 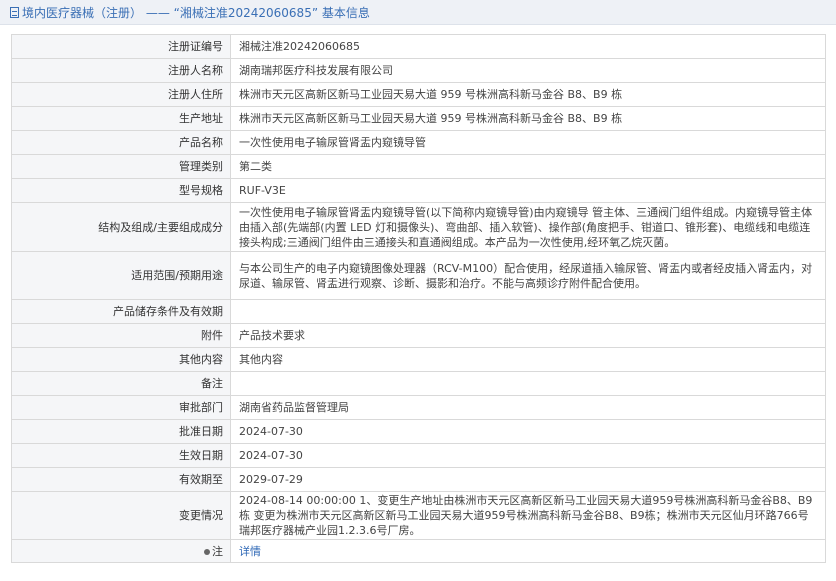 I want to click on table-row: 产品名称 一次性使用电子输尿管肾盂内窥镜导管, so click(x=418, y=142).